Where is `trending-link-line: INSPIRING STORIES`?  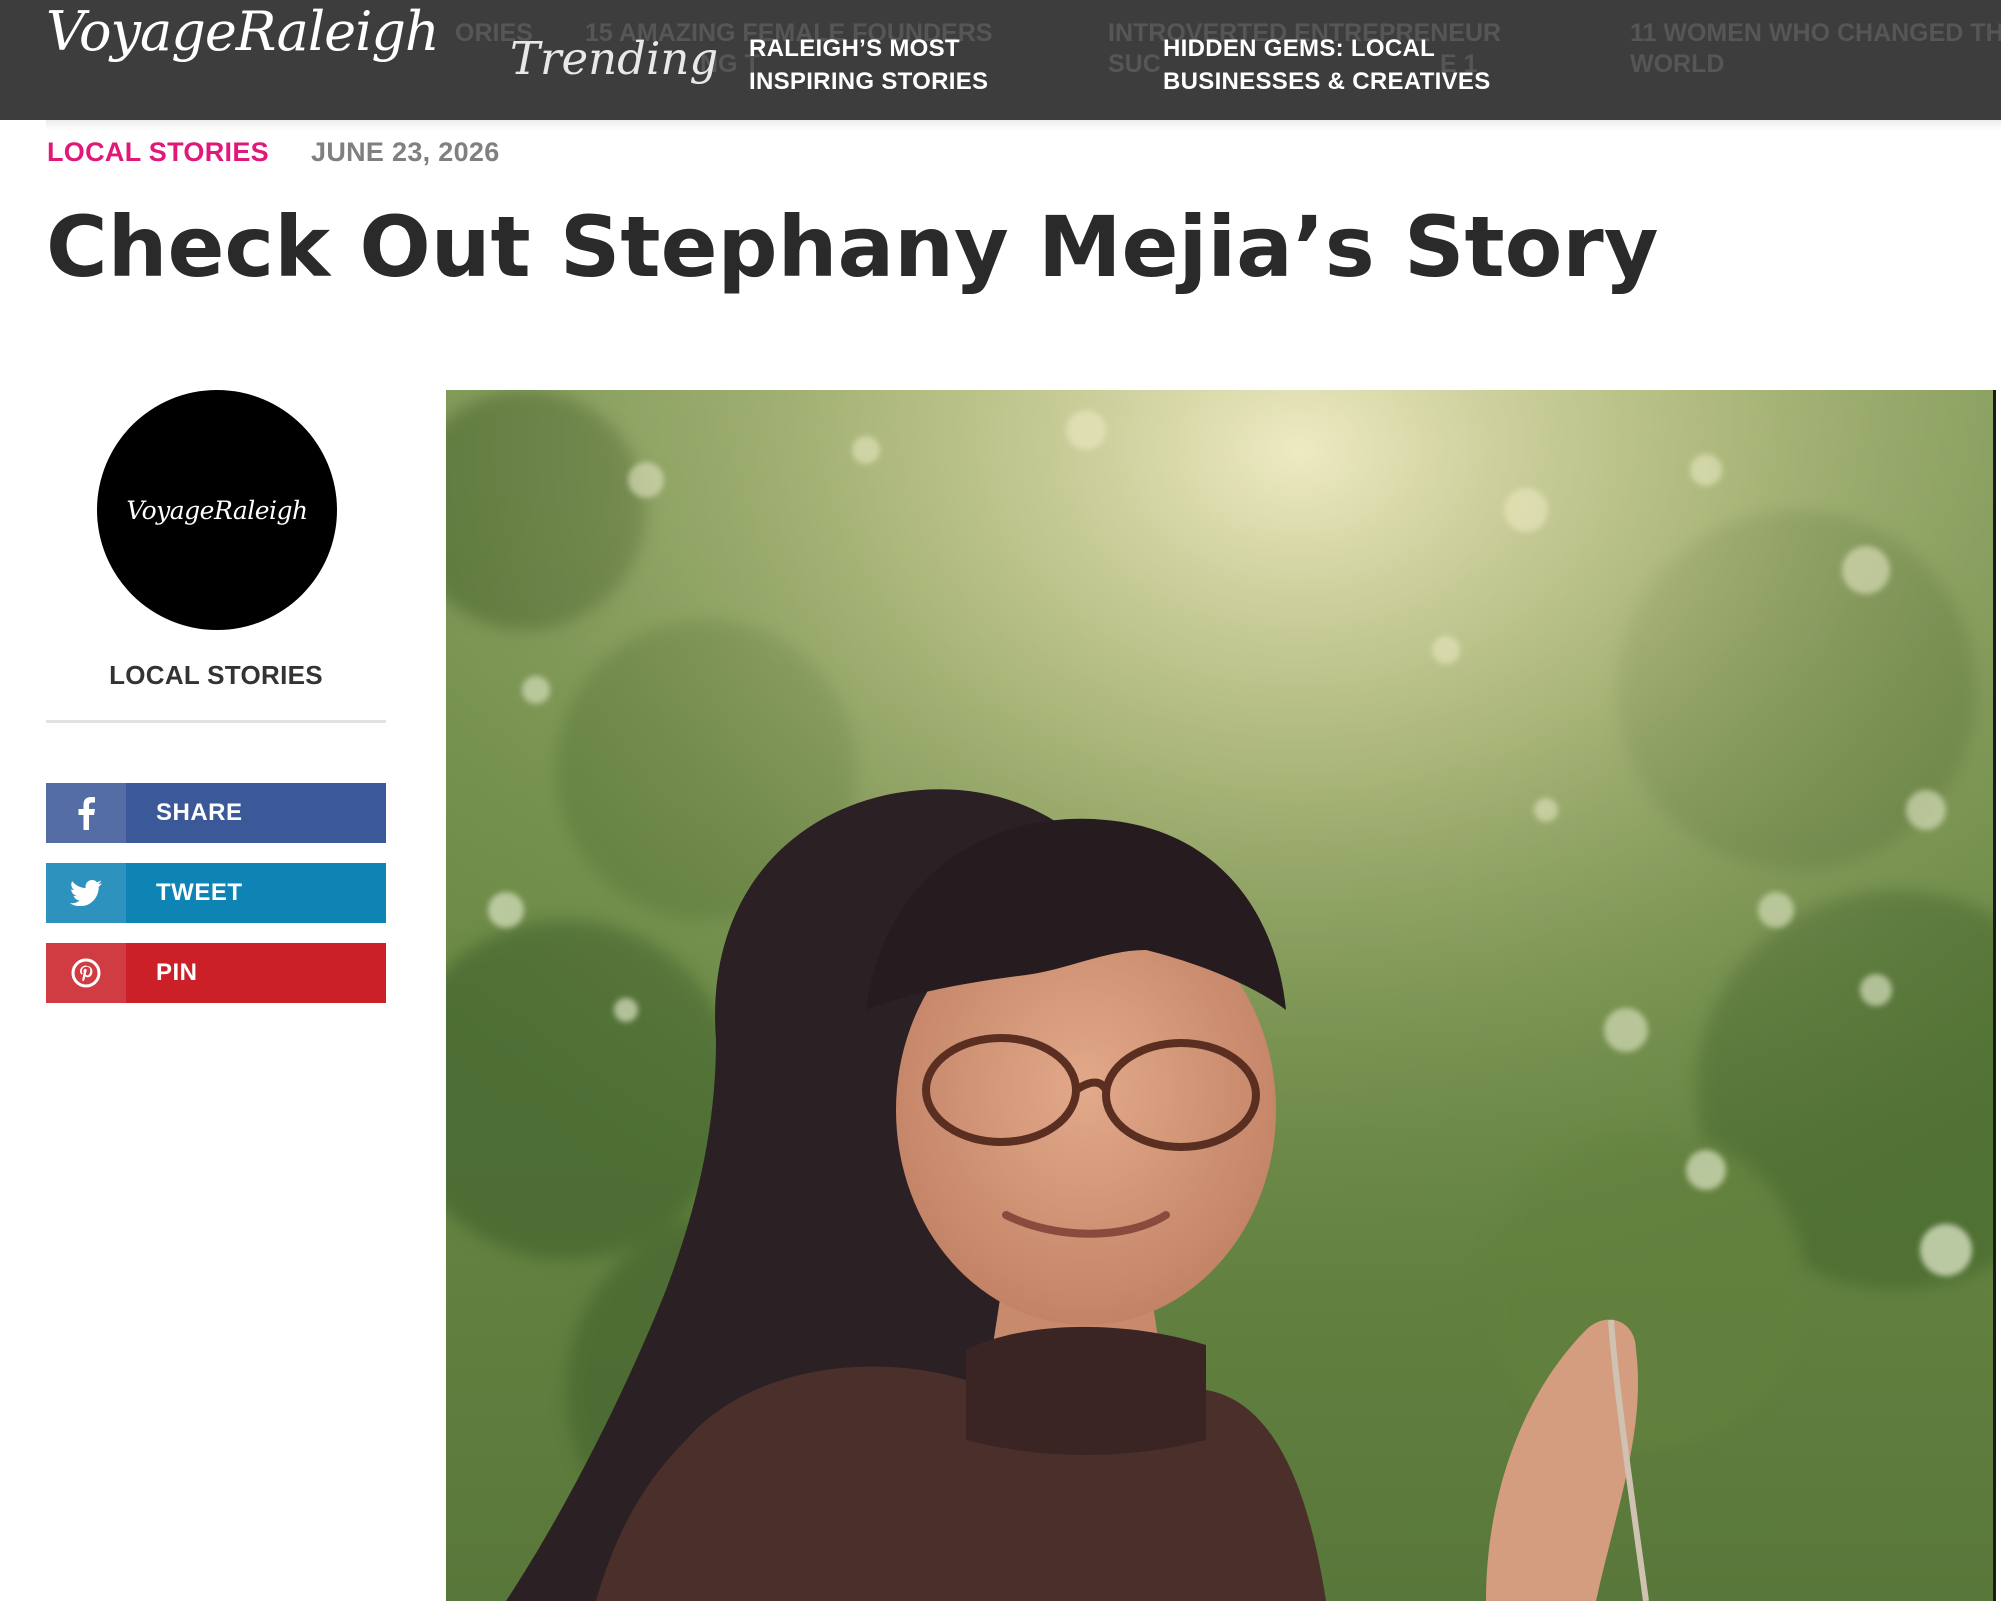
trending-link-line: INSPIRING STORIES is located at coordinates (869, 81).